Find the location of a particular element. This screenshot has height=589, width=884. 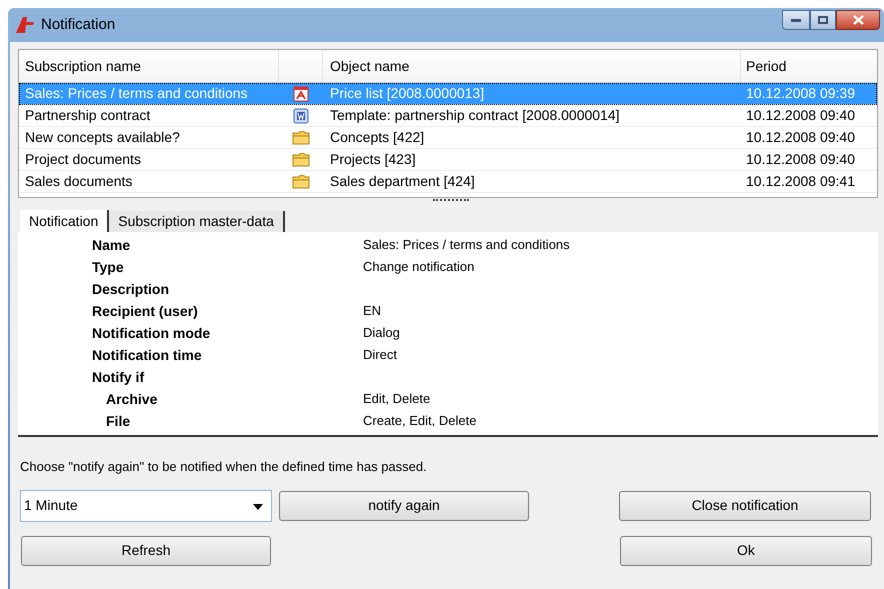

table-row: New concepts available? Concepts [422] 10.12.2008 09:40 is located at coordinates (448, 138).